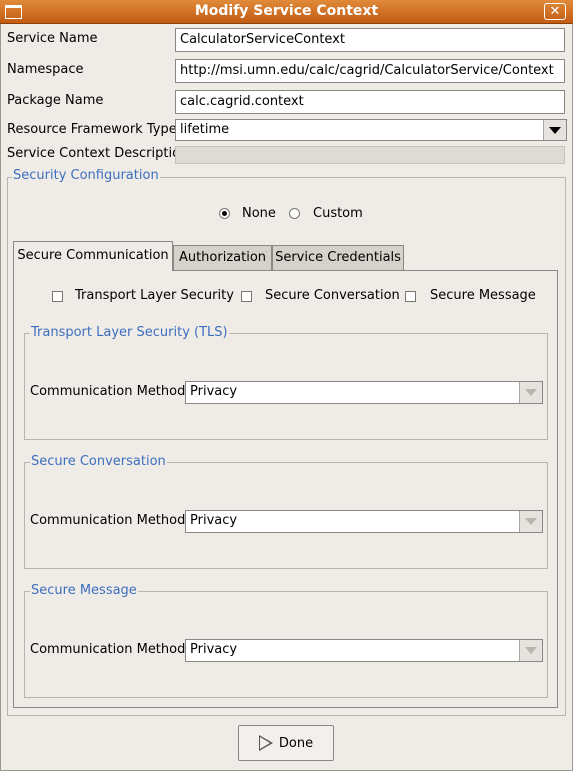  Describe the element at coordinates (154, 295) in the screenshot. I see `tls-checkbox-label: Transport Layer Security` at that location.